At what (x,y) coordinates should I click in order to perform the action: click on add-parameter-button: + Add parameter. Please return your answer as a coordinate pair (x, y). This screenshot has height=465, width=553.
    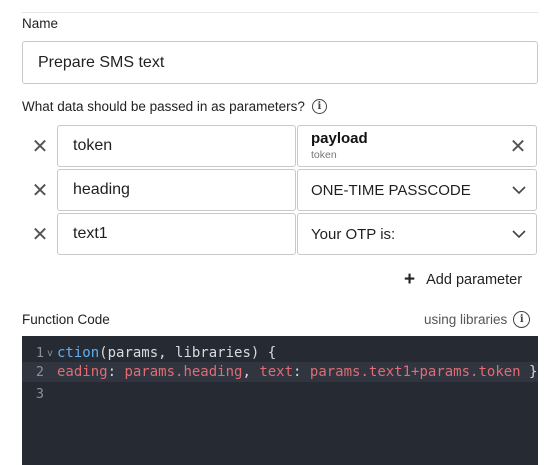
    Looking at the image, I should click on (463, 279).